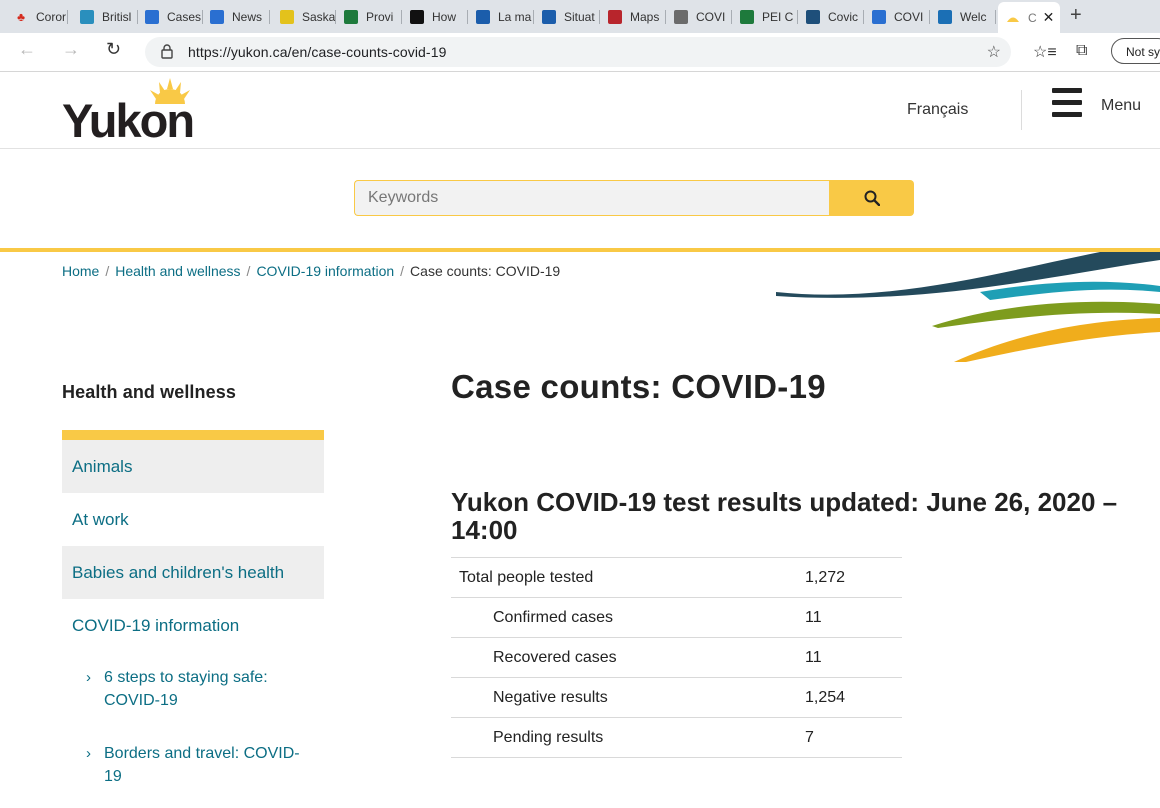  What do you see at coordinates (193, 625) in the screenshot?
I see `sidebar-item-covid-19: COVID-19 information` at bounding box center [193, 625].